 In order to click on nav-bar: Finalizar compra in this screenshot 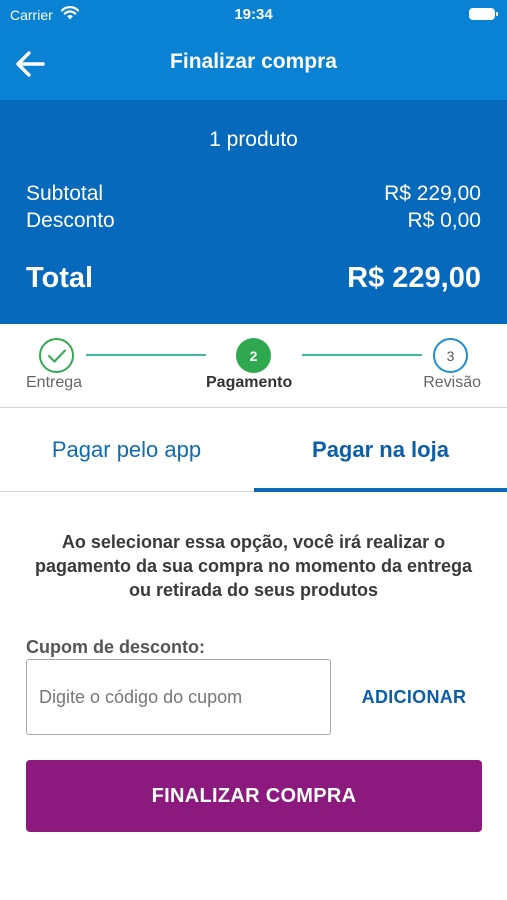, I will do `click(253, 65)`.